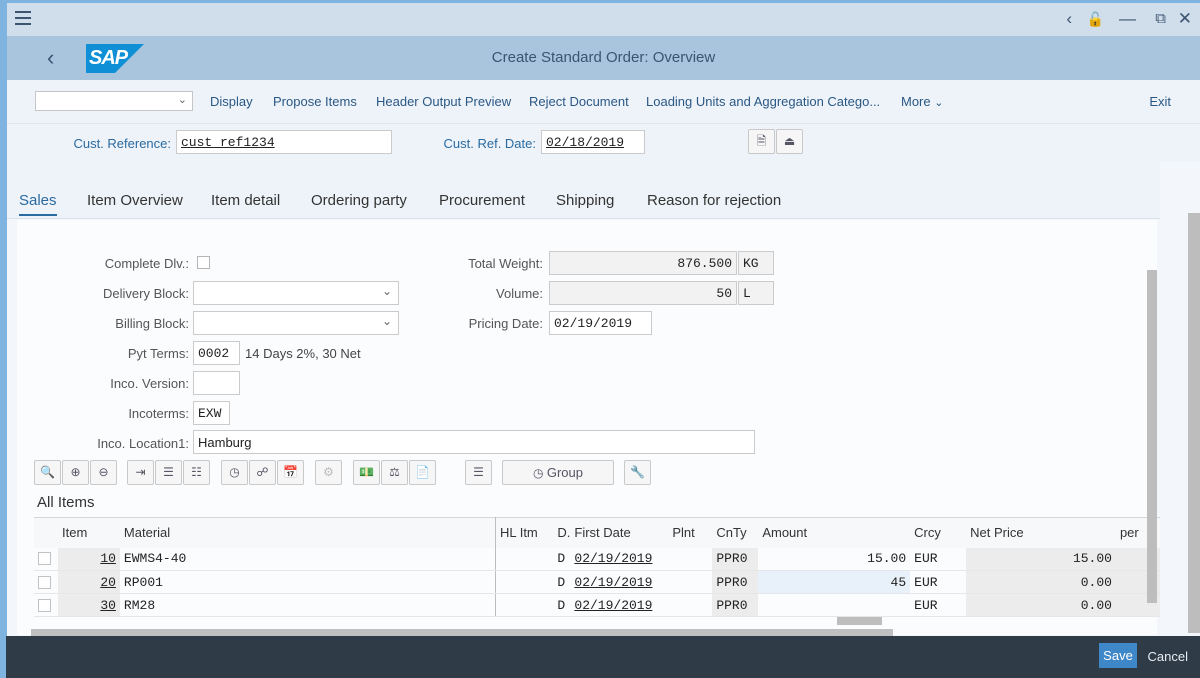  I want to click on col-select, so click(46, 532).